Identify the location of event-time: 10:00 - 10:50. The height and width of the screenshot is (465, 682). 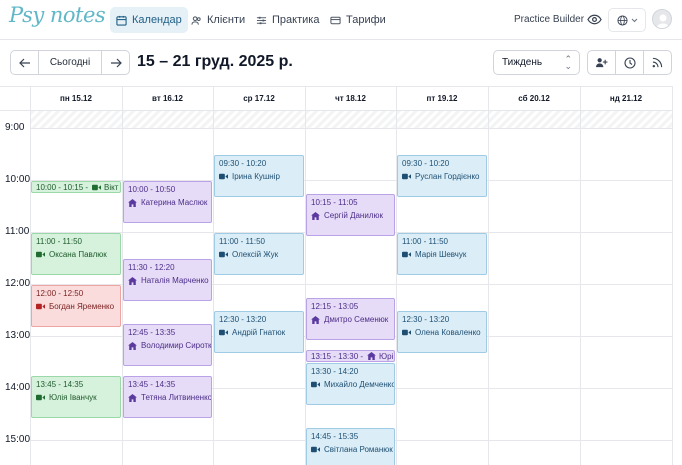
(152, 189).